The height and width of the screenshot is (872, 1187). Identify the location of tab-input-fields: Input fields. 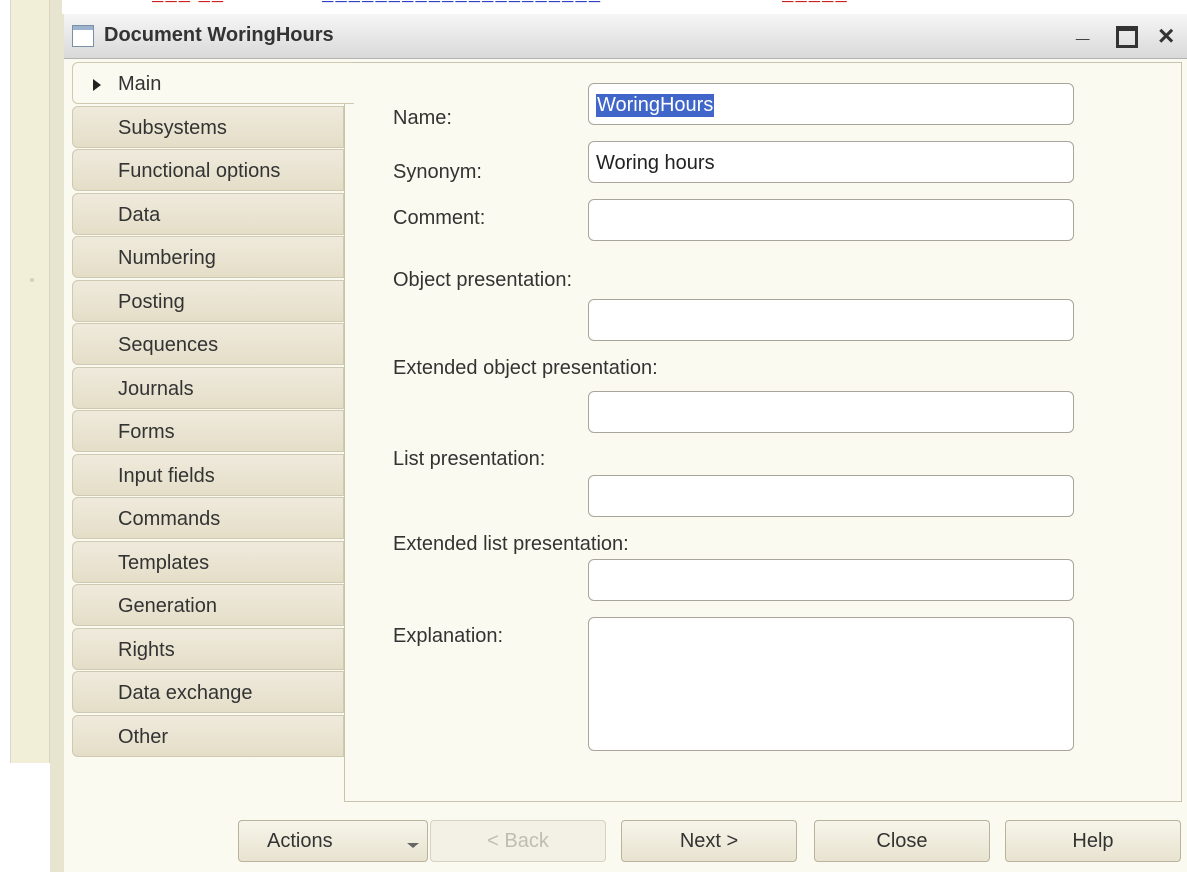
(208, 475).